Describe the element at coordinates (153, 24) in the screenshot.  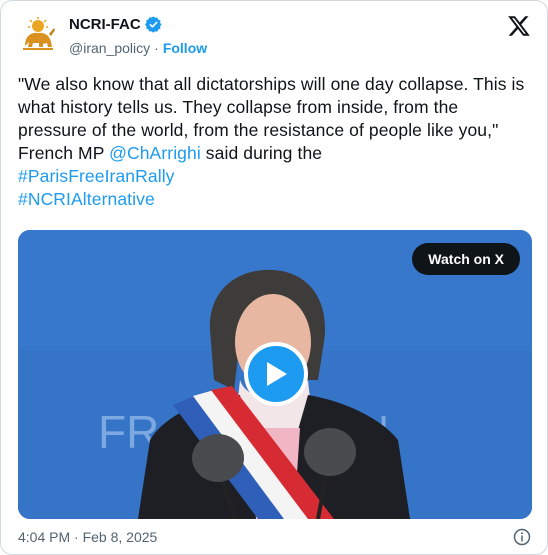
I see `verified-badge-icon` at that location.